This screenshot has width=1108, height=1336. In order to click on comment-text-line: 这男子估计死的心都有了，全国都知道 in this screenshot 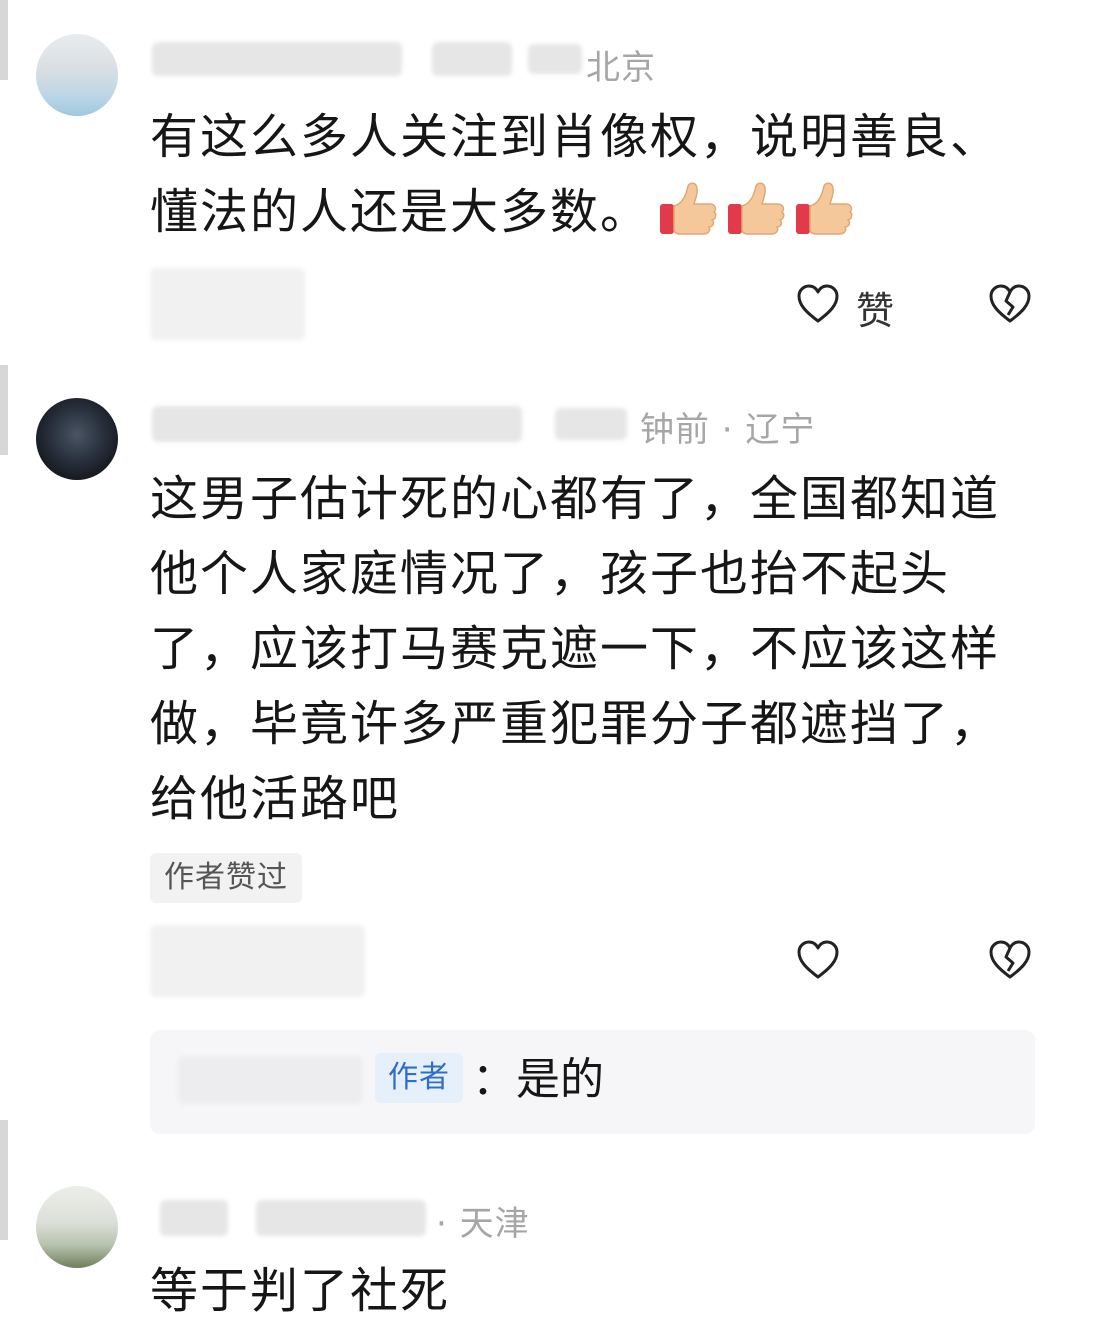, I will do `click(575, 499)`.